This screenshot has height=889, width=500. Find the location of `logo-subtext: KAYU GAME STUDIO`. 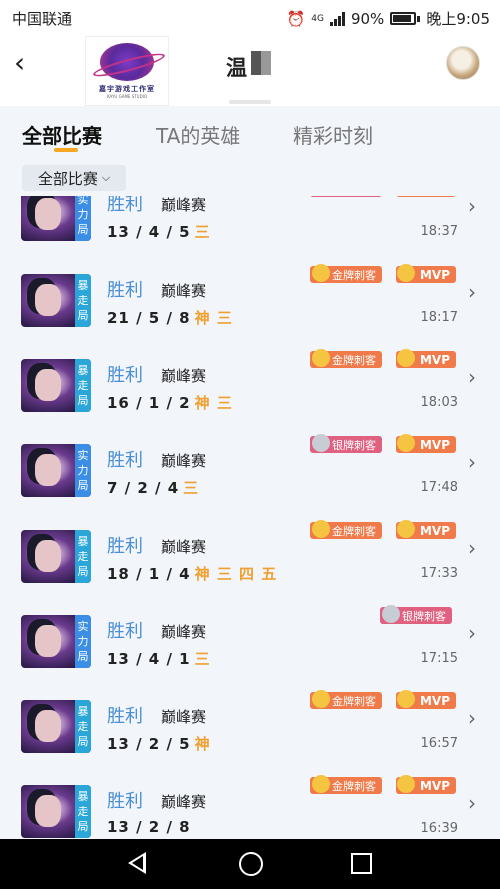

logo-subtext: KAYU GAME STUDIO is located at coordinates (127, 96).